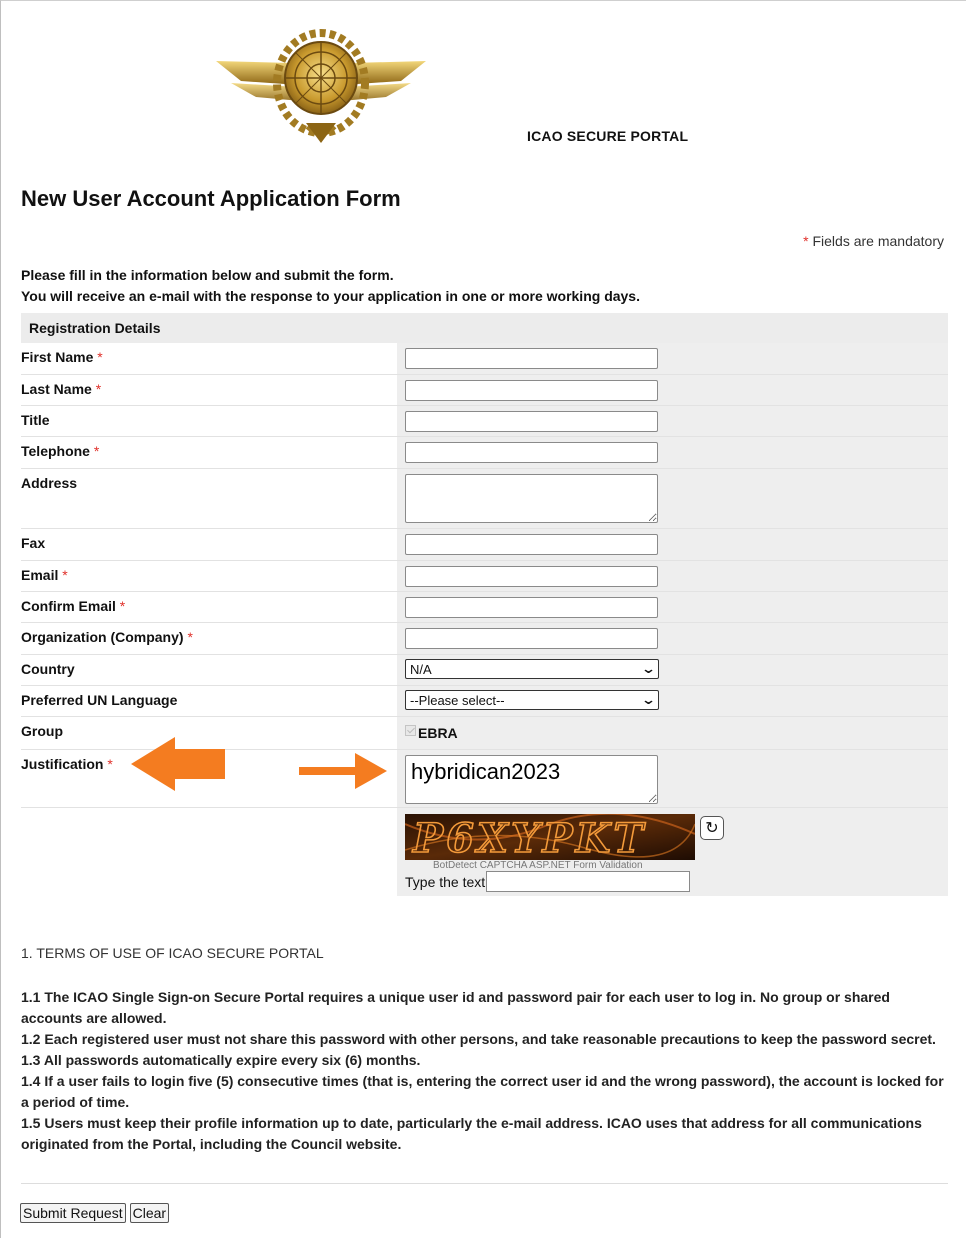 This screenshot has width=966, height=1238. Describe the element at coordinates (209, 544) in the screenshot. I see `fax-label: Fax` at that location.